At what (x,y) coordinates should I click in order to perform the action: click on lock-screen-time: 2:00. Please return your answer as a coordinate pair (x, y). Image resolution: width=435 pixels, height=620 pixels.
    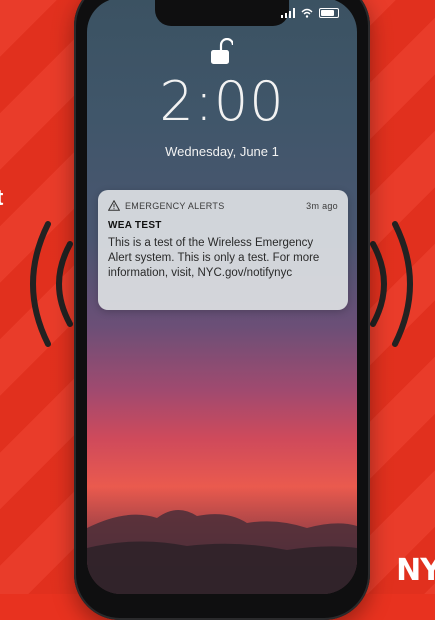
    Looking at the image, I should click on (222, 101).